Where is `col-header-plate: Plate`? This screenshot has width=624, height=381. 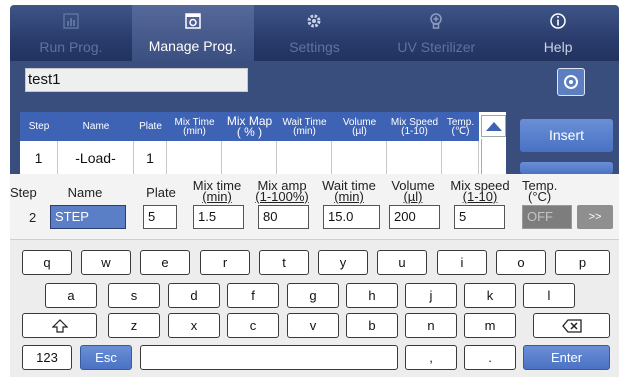 col-header-plate: Plate is located at coordinates (150, 126).